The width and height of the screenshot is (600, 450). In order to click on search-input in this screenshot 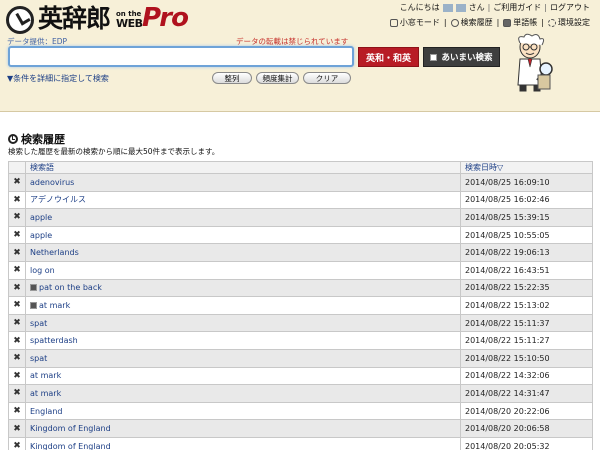, I will do `click(181, 56)`.